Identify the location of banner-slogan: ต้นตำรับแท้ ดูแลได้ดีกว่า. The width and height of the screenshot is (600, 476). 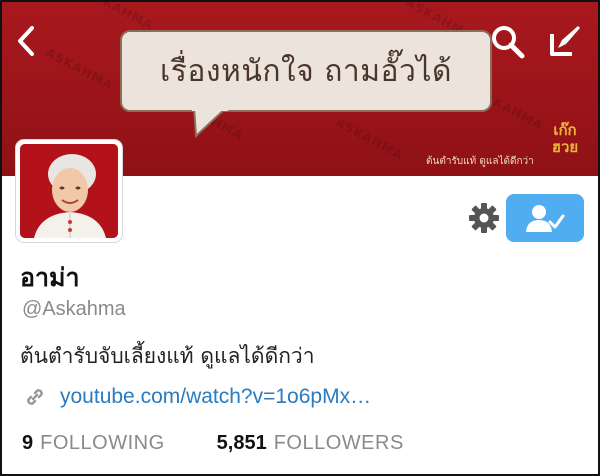
(480, 161).